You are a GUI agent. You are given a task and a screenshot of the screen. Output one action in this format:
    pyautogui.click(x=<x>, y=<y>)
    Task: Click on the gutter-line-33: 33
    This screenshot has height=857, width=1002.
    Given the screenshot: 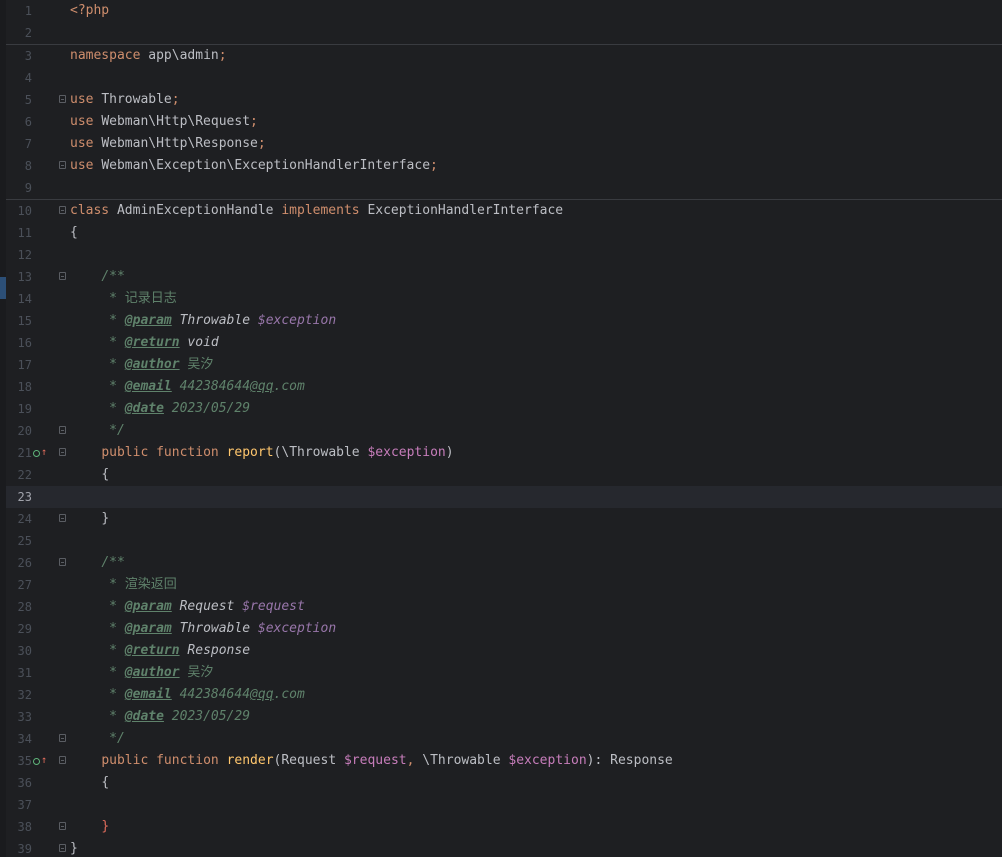 What is the action you would take?
    pyautogui.click(x=38, y=717)
    